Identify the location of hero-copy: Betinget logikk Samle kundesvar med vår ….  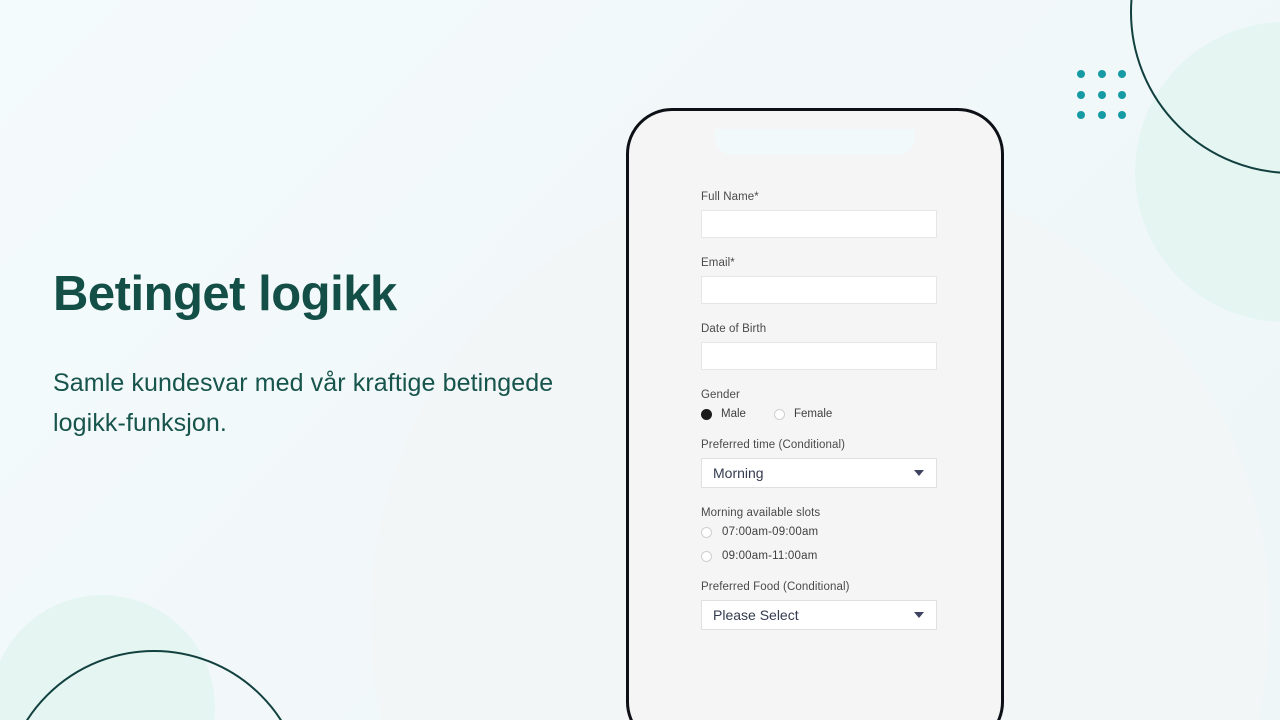
(333, 356).